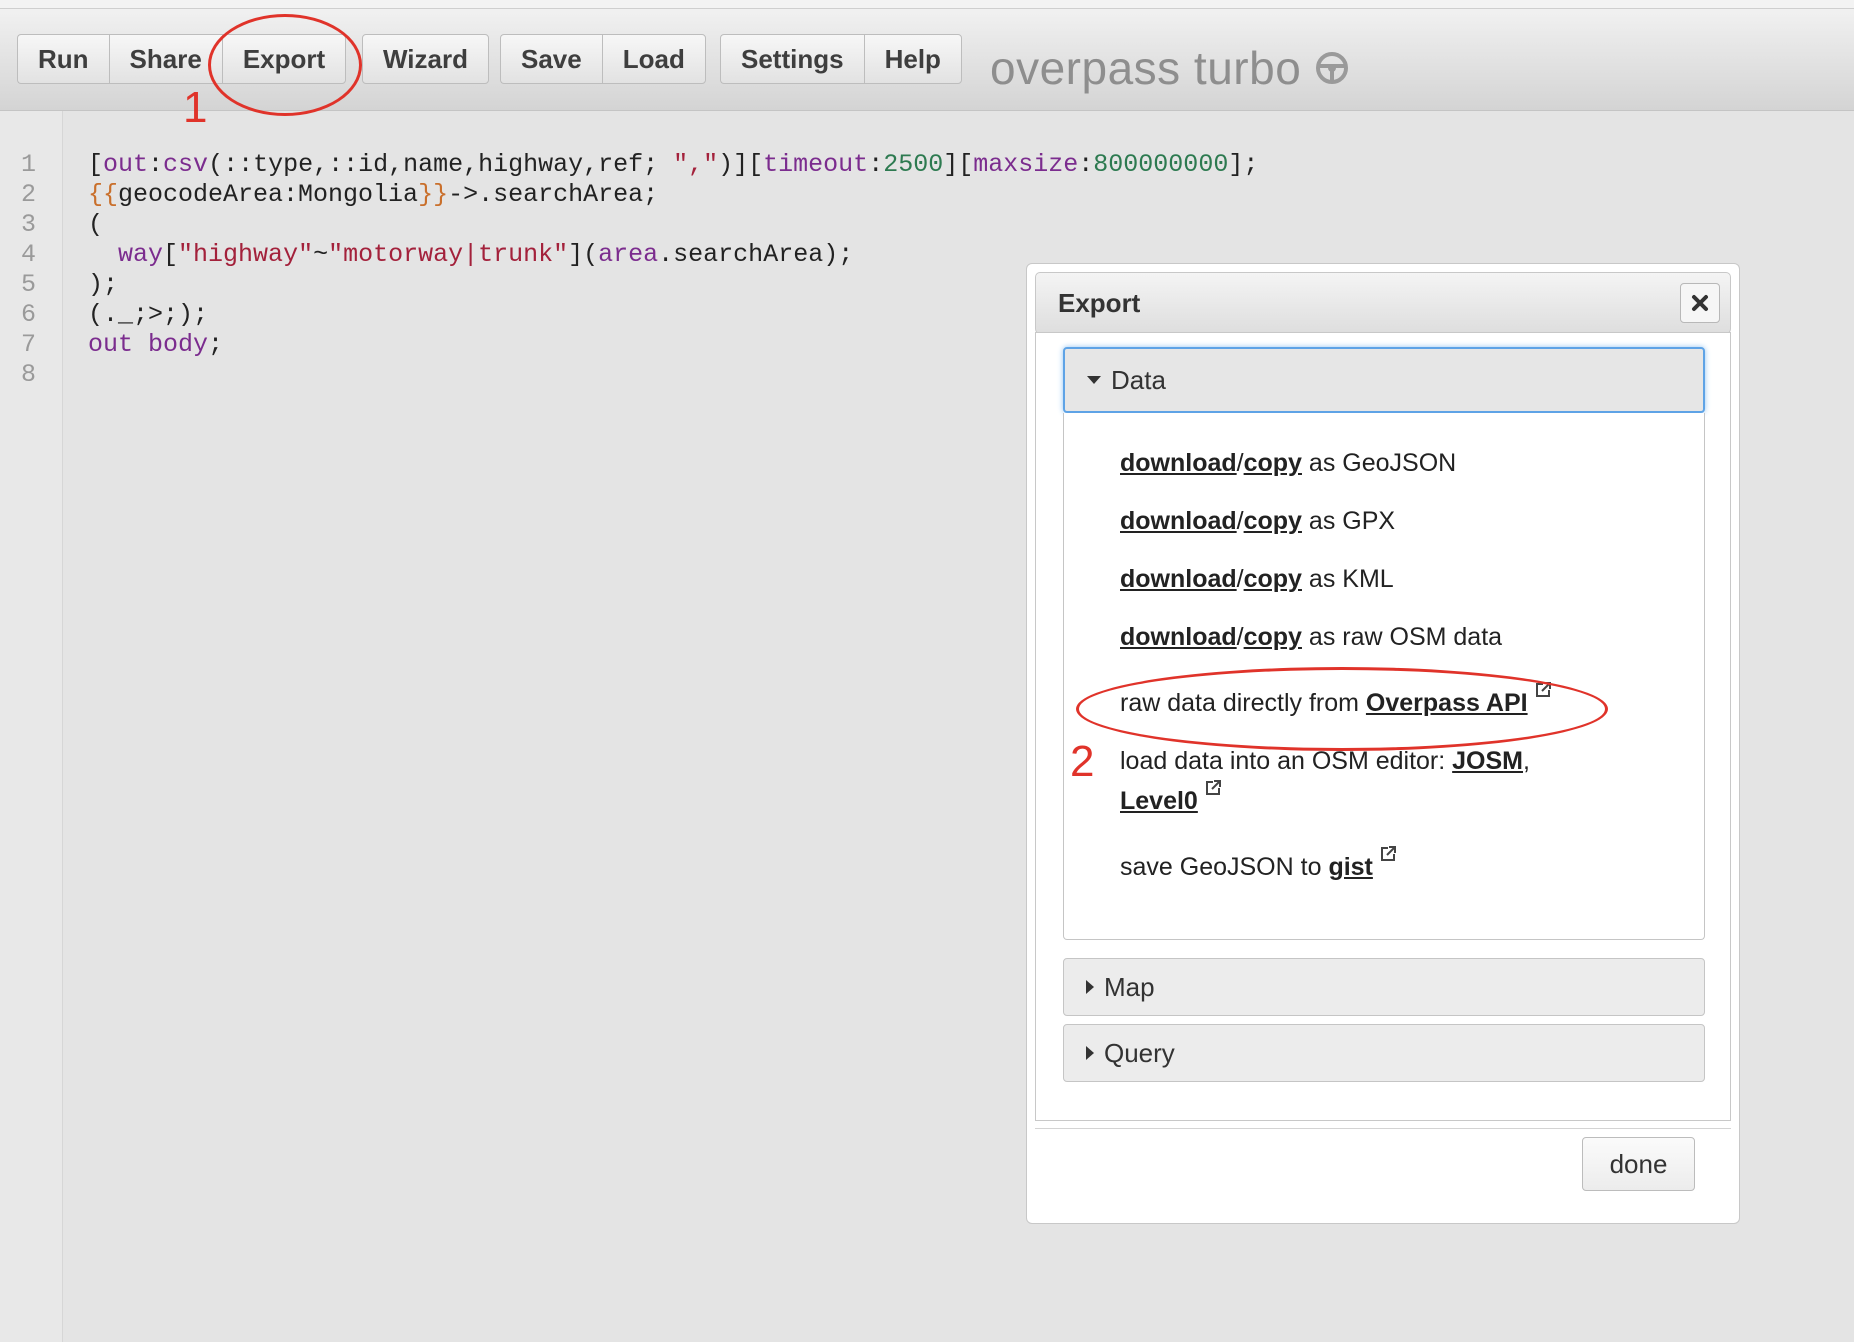  Describe the element at coordinates (1347, 579) in the screenshot. I see `format-label: as KML` at that location.